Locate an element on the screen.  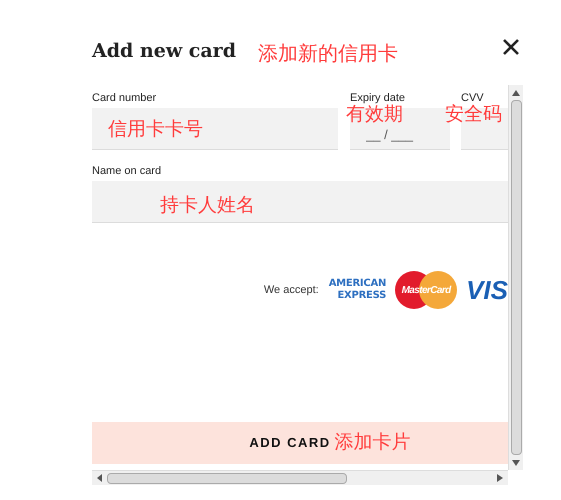
down-arrow-icon is located at coordinates (516, 463).